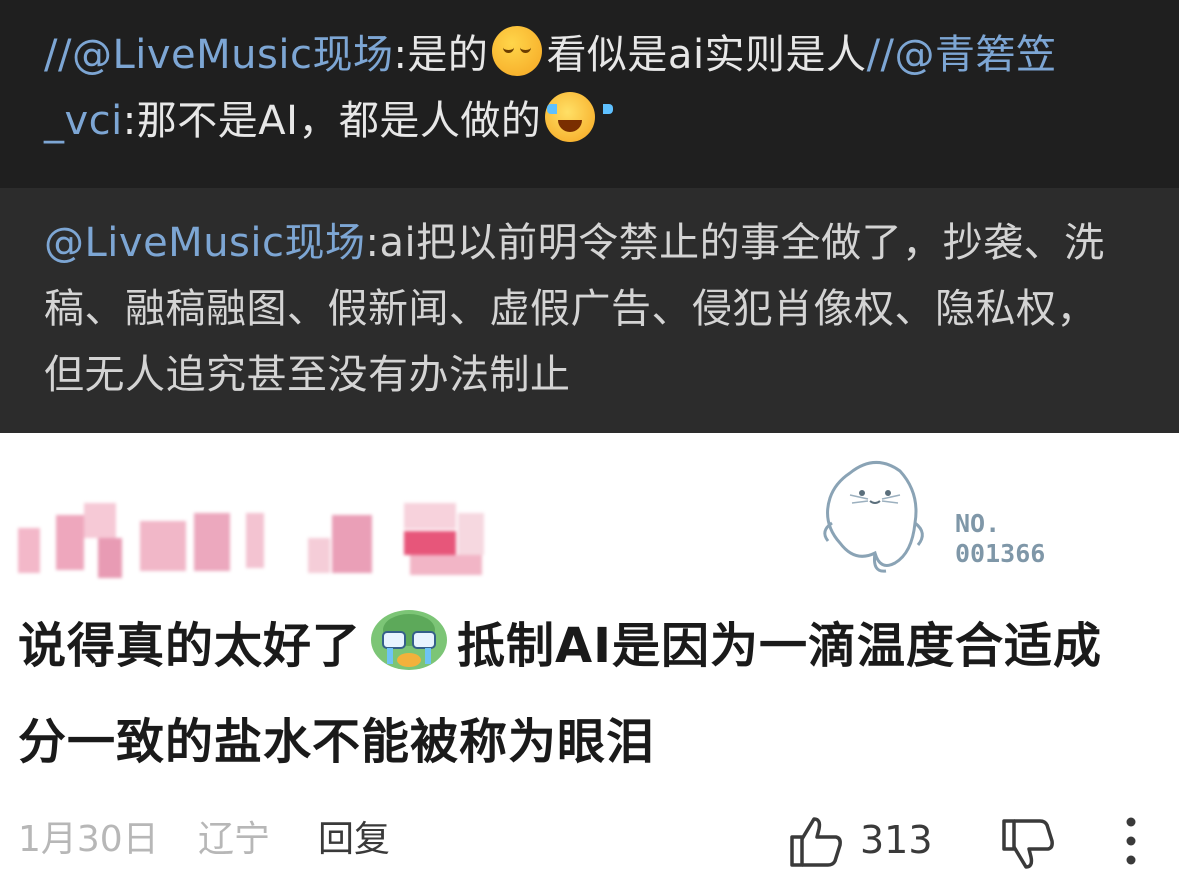 This screenshot has width=1179, height=884. What do you see at coordinates (579, 117) in the screenshot?
I see `laughing-crying-emoji-icon` at bounding box center [579, 117].